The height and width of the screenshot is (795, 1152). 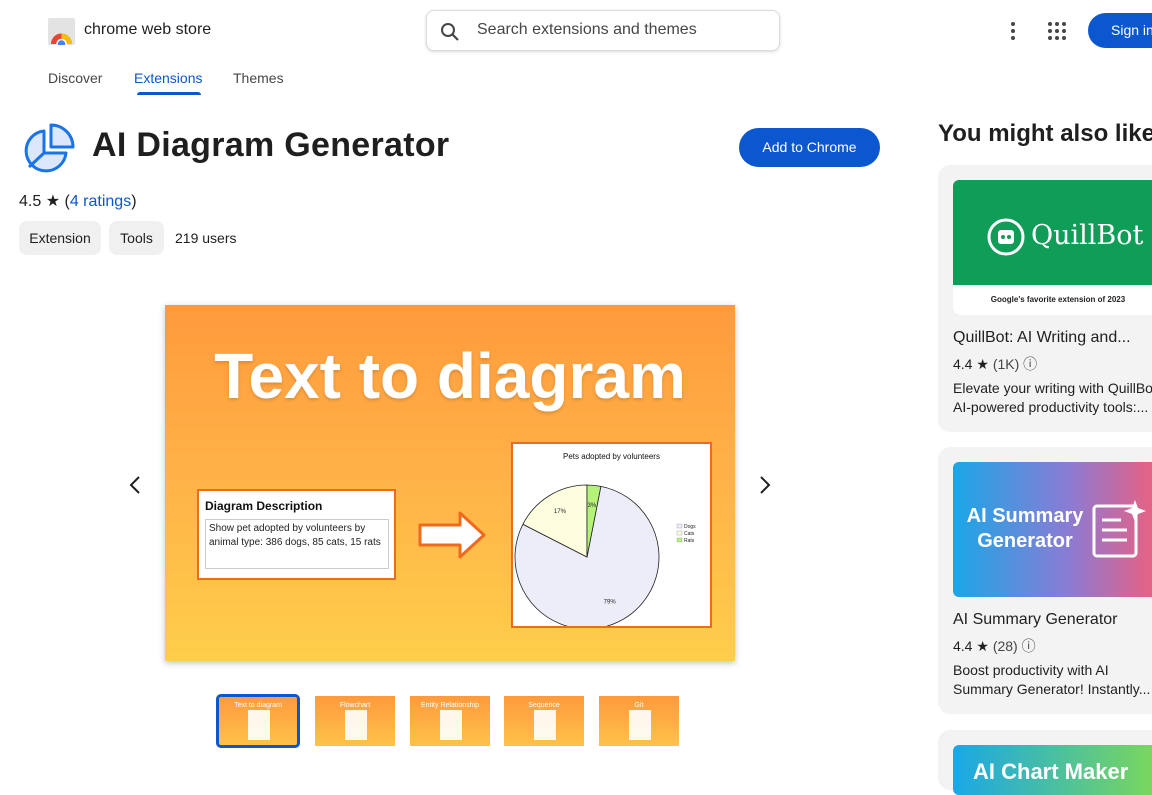 What do you see at coordinates (1031, 670) in the screenshot?
I see `card-description-line: Boost productivity with AI` at bounding box center [1031, 670].